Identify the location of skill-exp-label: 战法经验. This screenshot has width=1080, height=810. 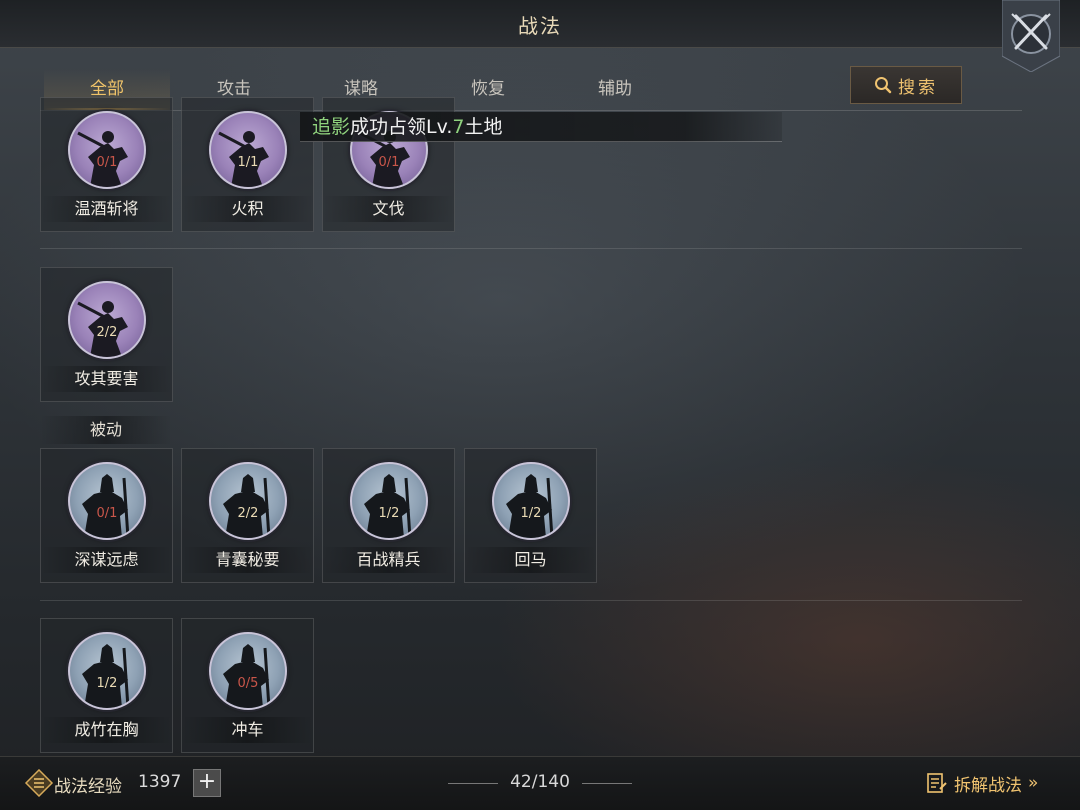
(88, 787).